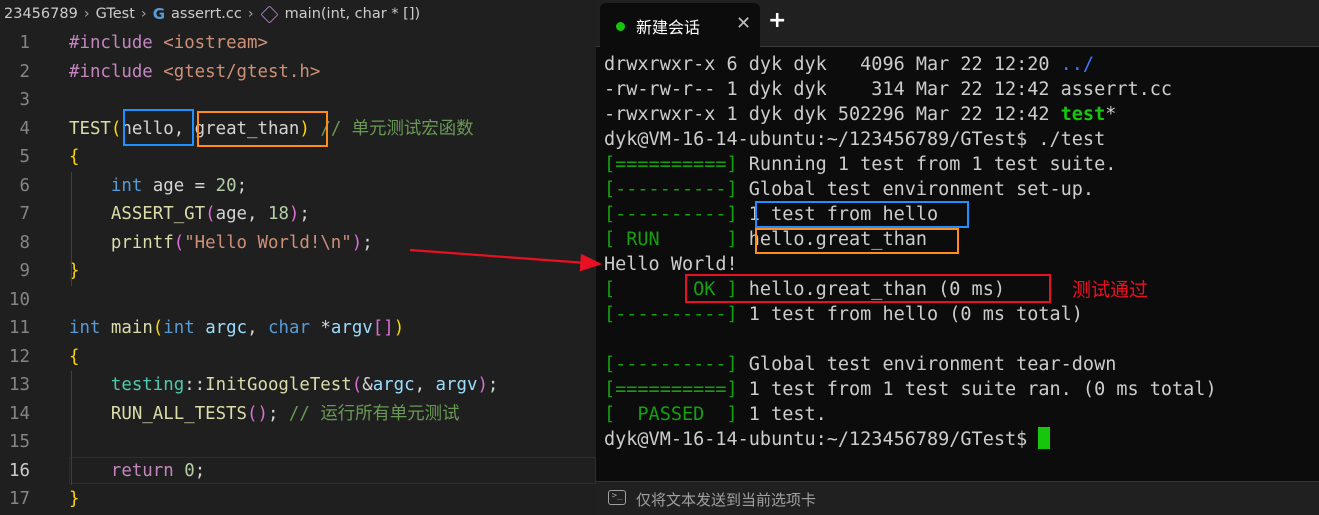  Describe the element at coordinates (298, 499) in the screenshot. I see `code-line: 17}` at that location.